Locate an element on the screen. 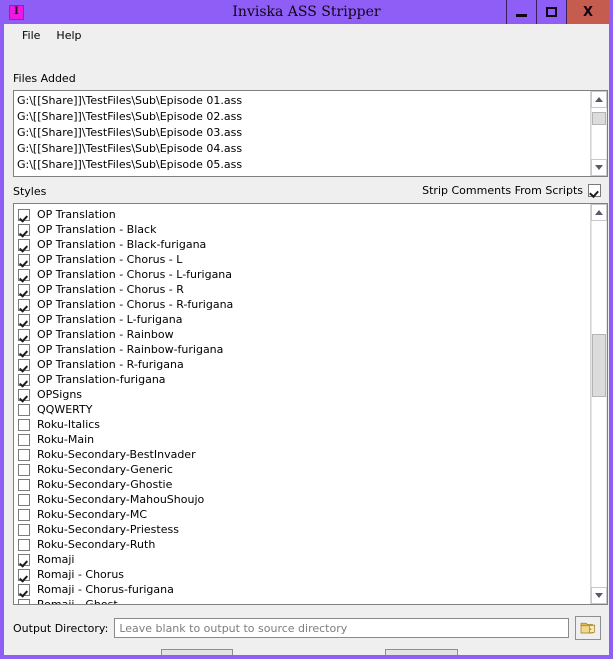 This screenshot has height=659, width=613. chevron-up-icon is located at coordinates (599, 212).